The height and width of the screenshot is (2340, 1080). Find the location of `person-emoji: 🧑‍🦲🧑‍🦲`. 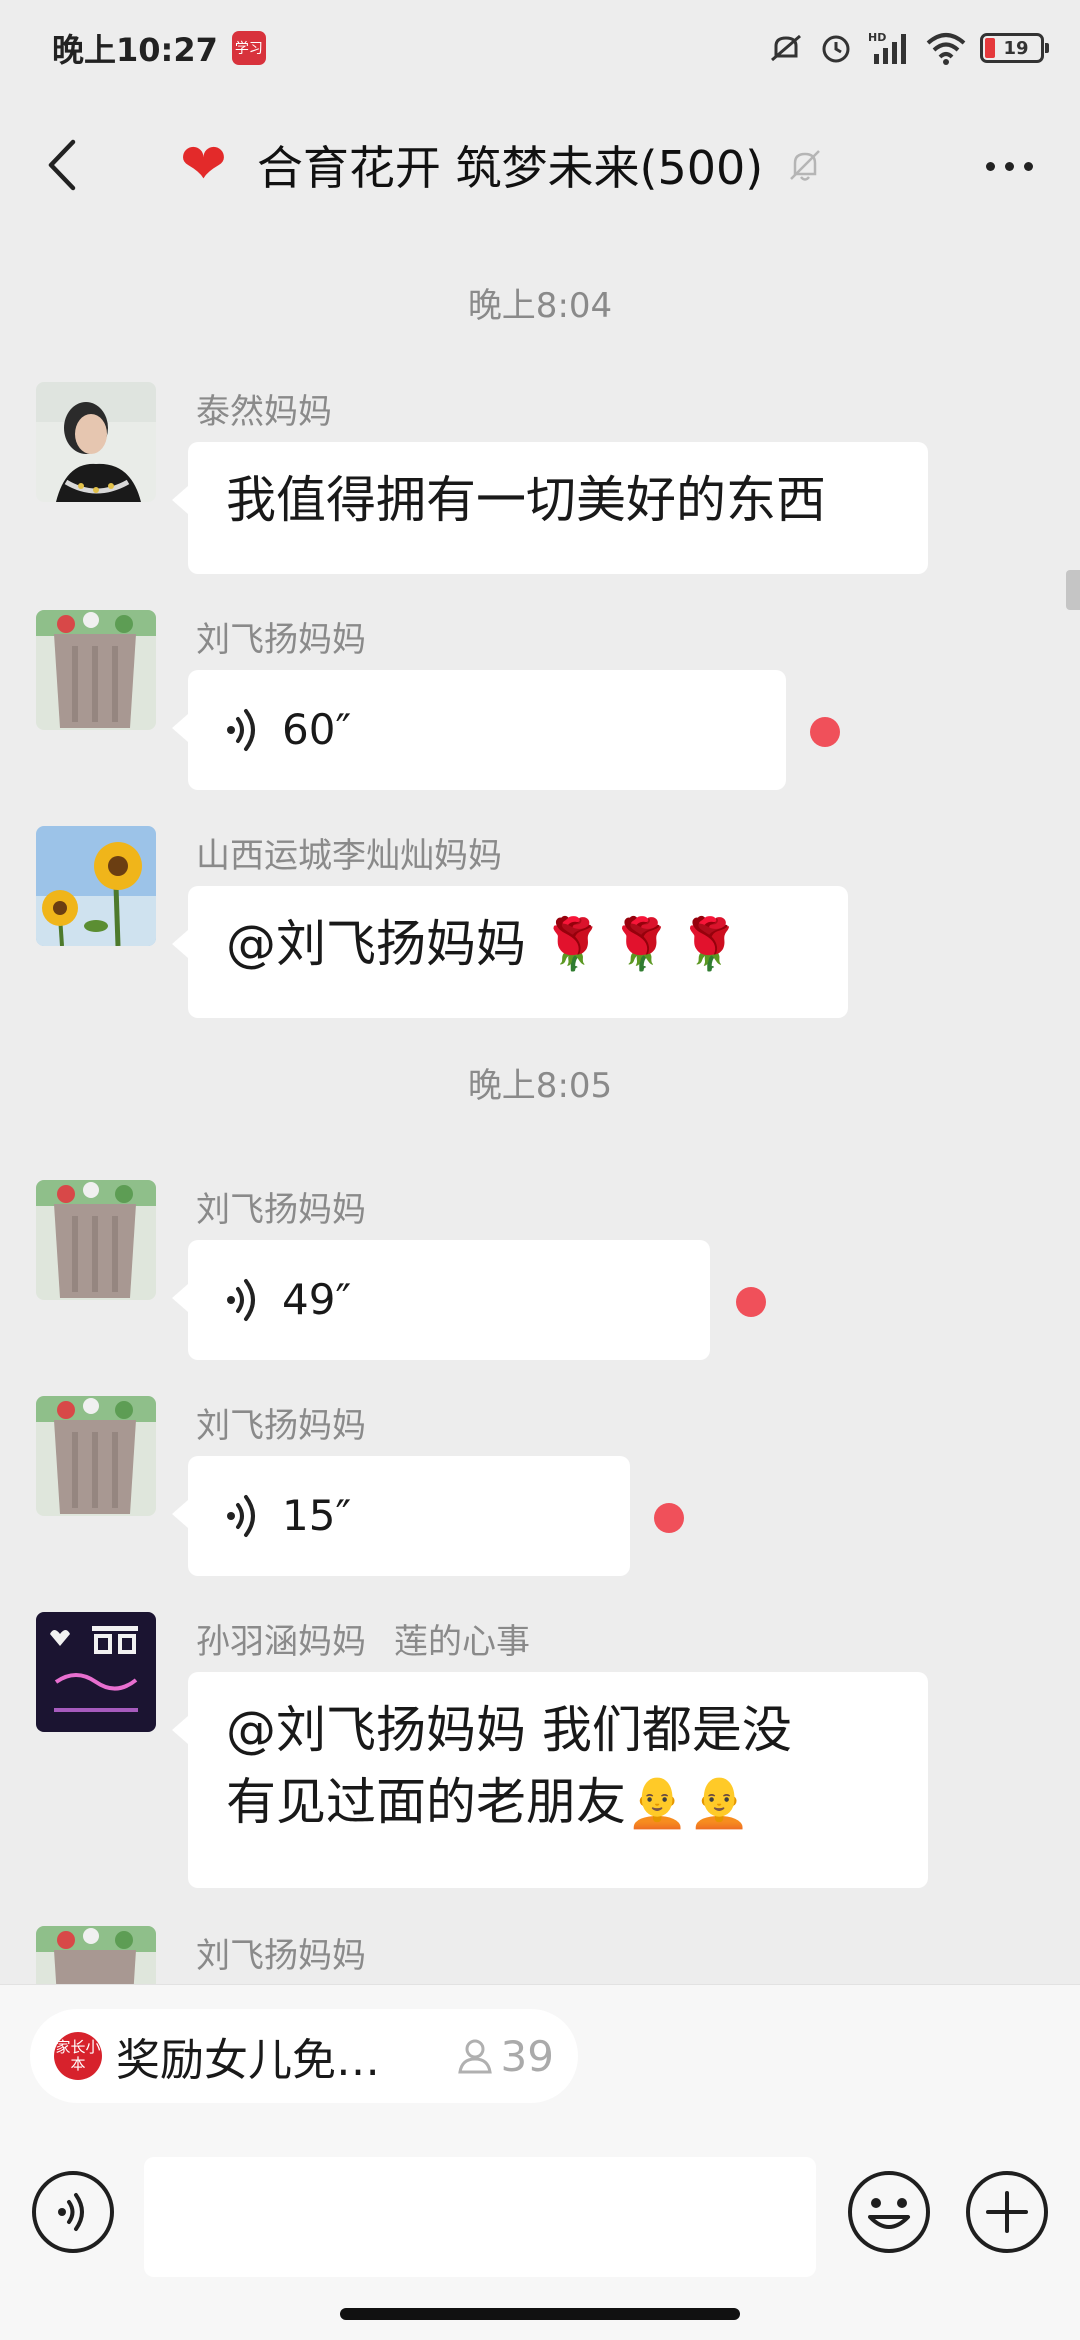

person-emoji: 🧑‍🦲🧑‍🦲 is located at coordinates (688, 1802).